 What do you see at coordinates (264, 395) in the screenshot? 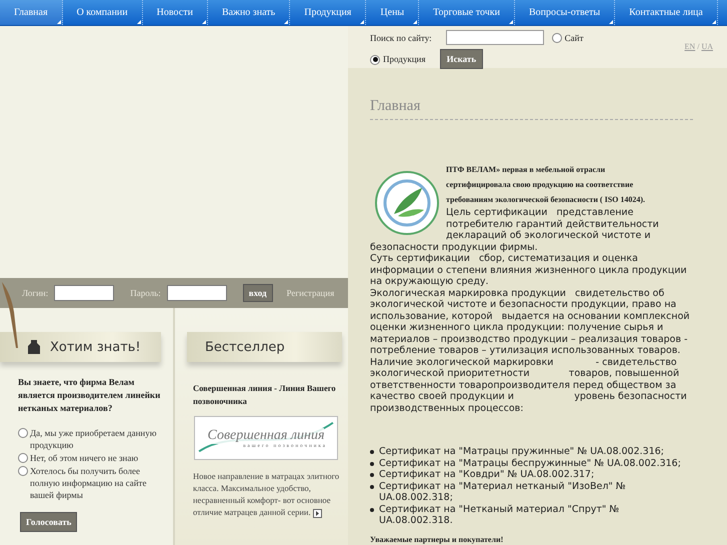
I see `product-title: Совершенная линия - Линия Вашего позвоночника` at bounding box center [264, 395].